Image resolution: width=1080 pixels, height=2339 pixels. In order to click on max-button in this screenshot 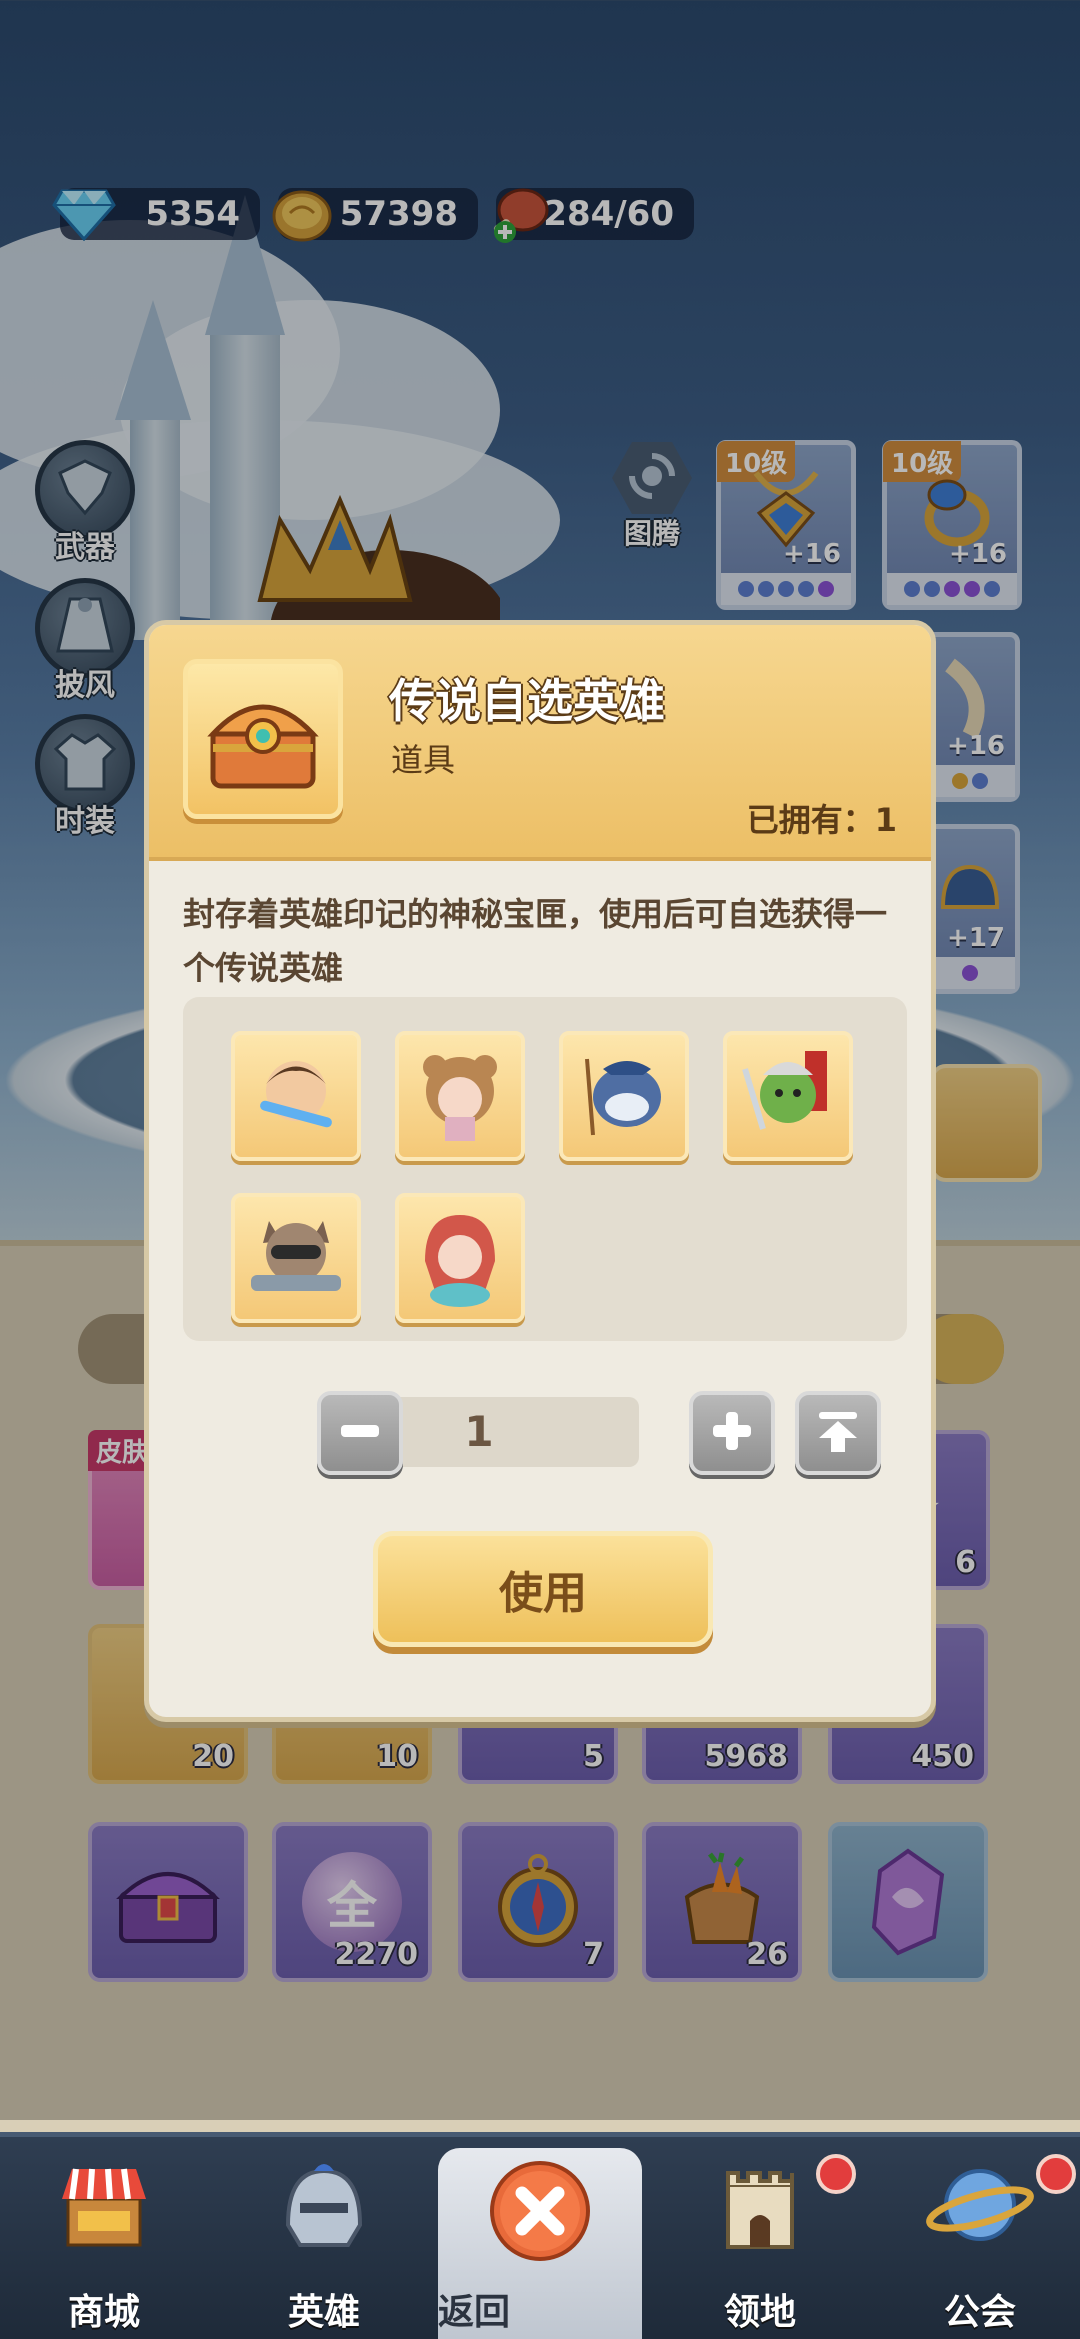, I will do `click(838, 1433)`.